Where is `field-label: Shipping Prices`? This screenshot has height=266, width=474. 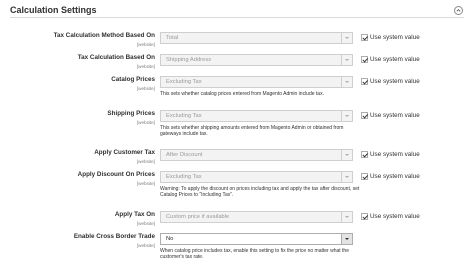
field-label: Shipping Prices is located at coordinates (131, 113).